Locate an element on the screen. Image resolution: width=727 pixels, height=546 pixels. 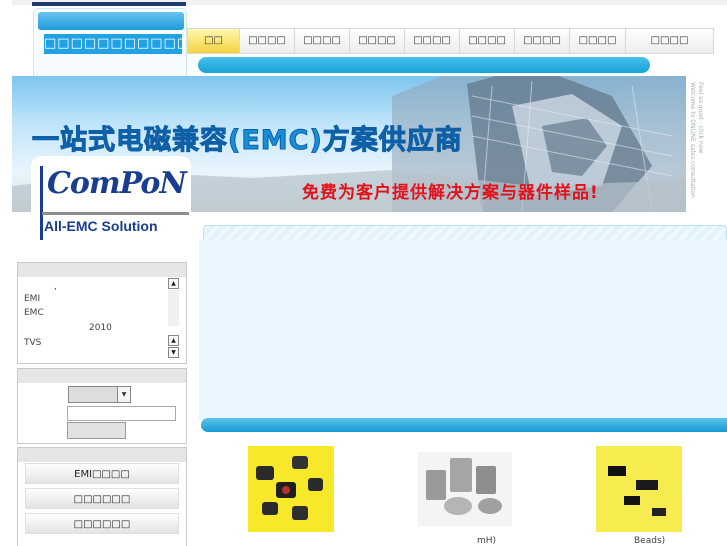
nav-item-home: □□ is located at coordinates (214, 41).